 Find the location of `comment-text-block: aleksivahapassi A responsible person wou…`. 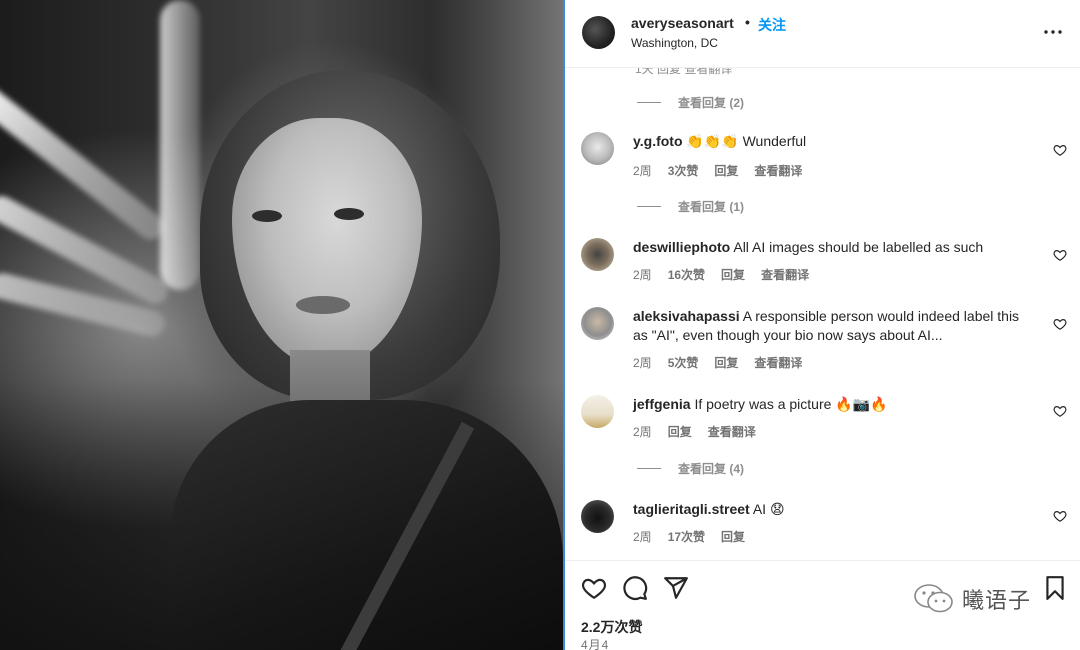

comment-text-block: aleksivahapassi A responsible person wou… is located at coordinates (833, 326).